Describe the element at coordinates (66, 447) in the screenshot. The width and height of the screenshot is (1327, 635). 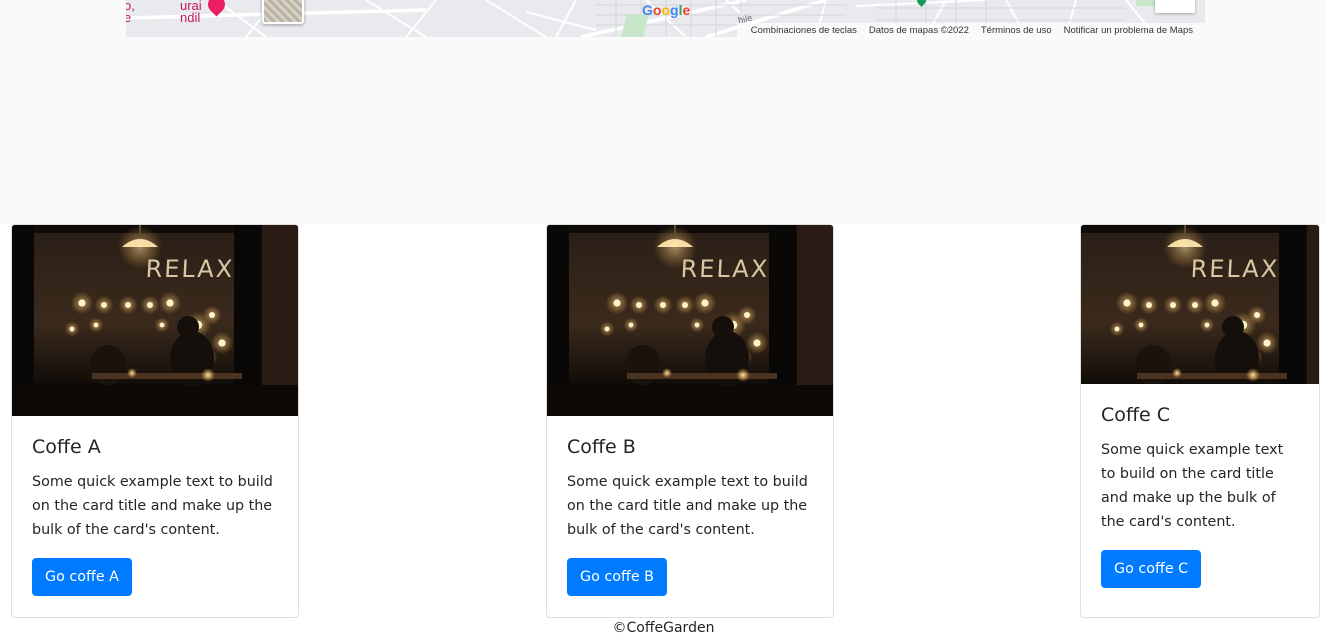
I see `card-title: Coffe A` at that location.